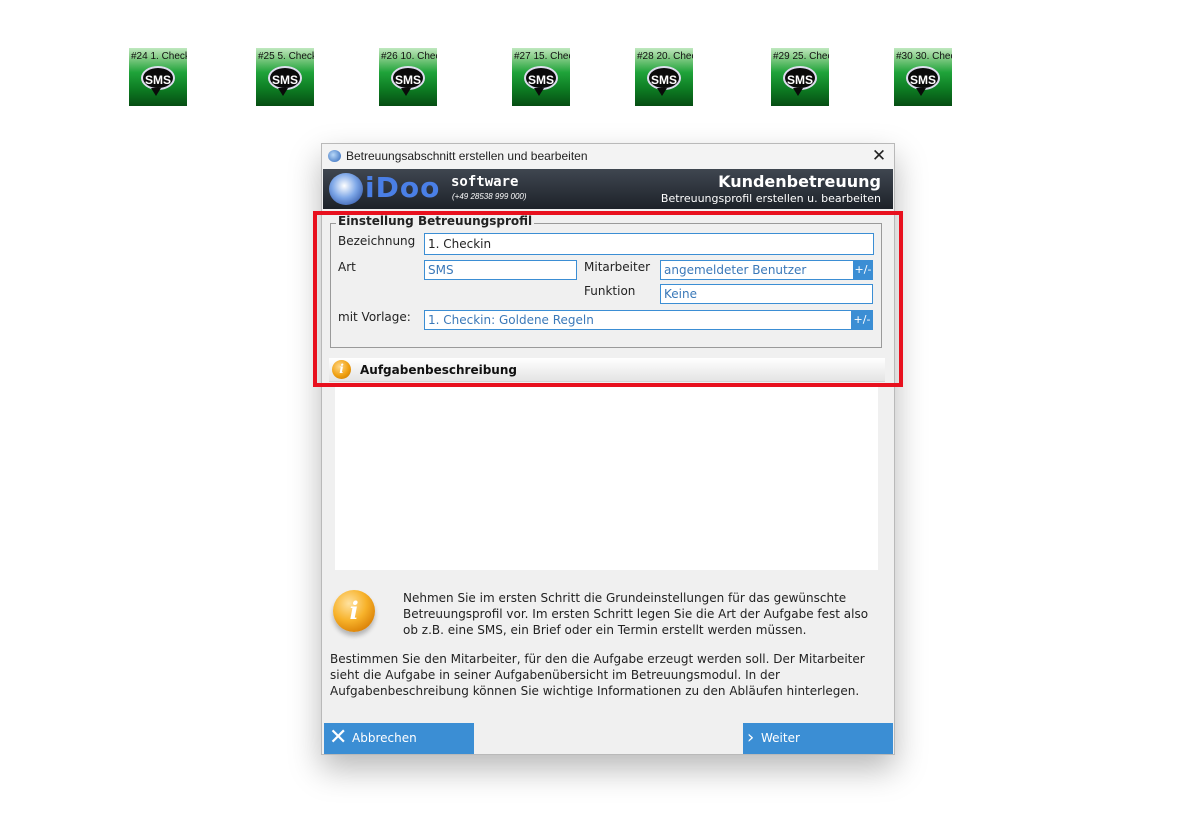  What do you see at coordinates (542, 56) in the screenshot?
I see `tile-caption: #27 15. Checkin` at bounding box center [542, 56].